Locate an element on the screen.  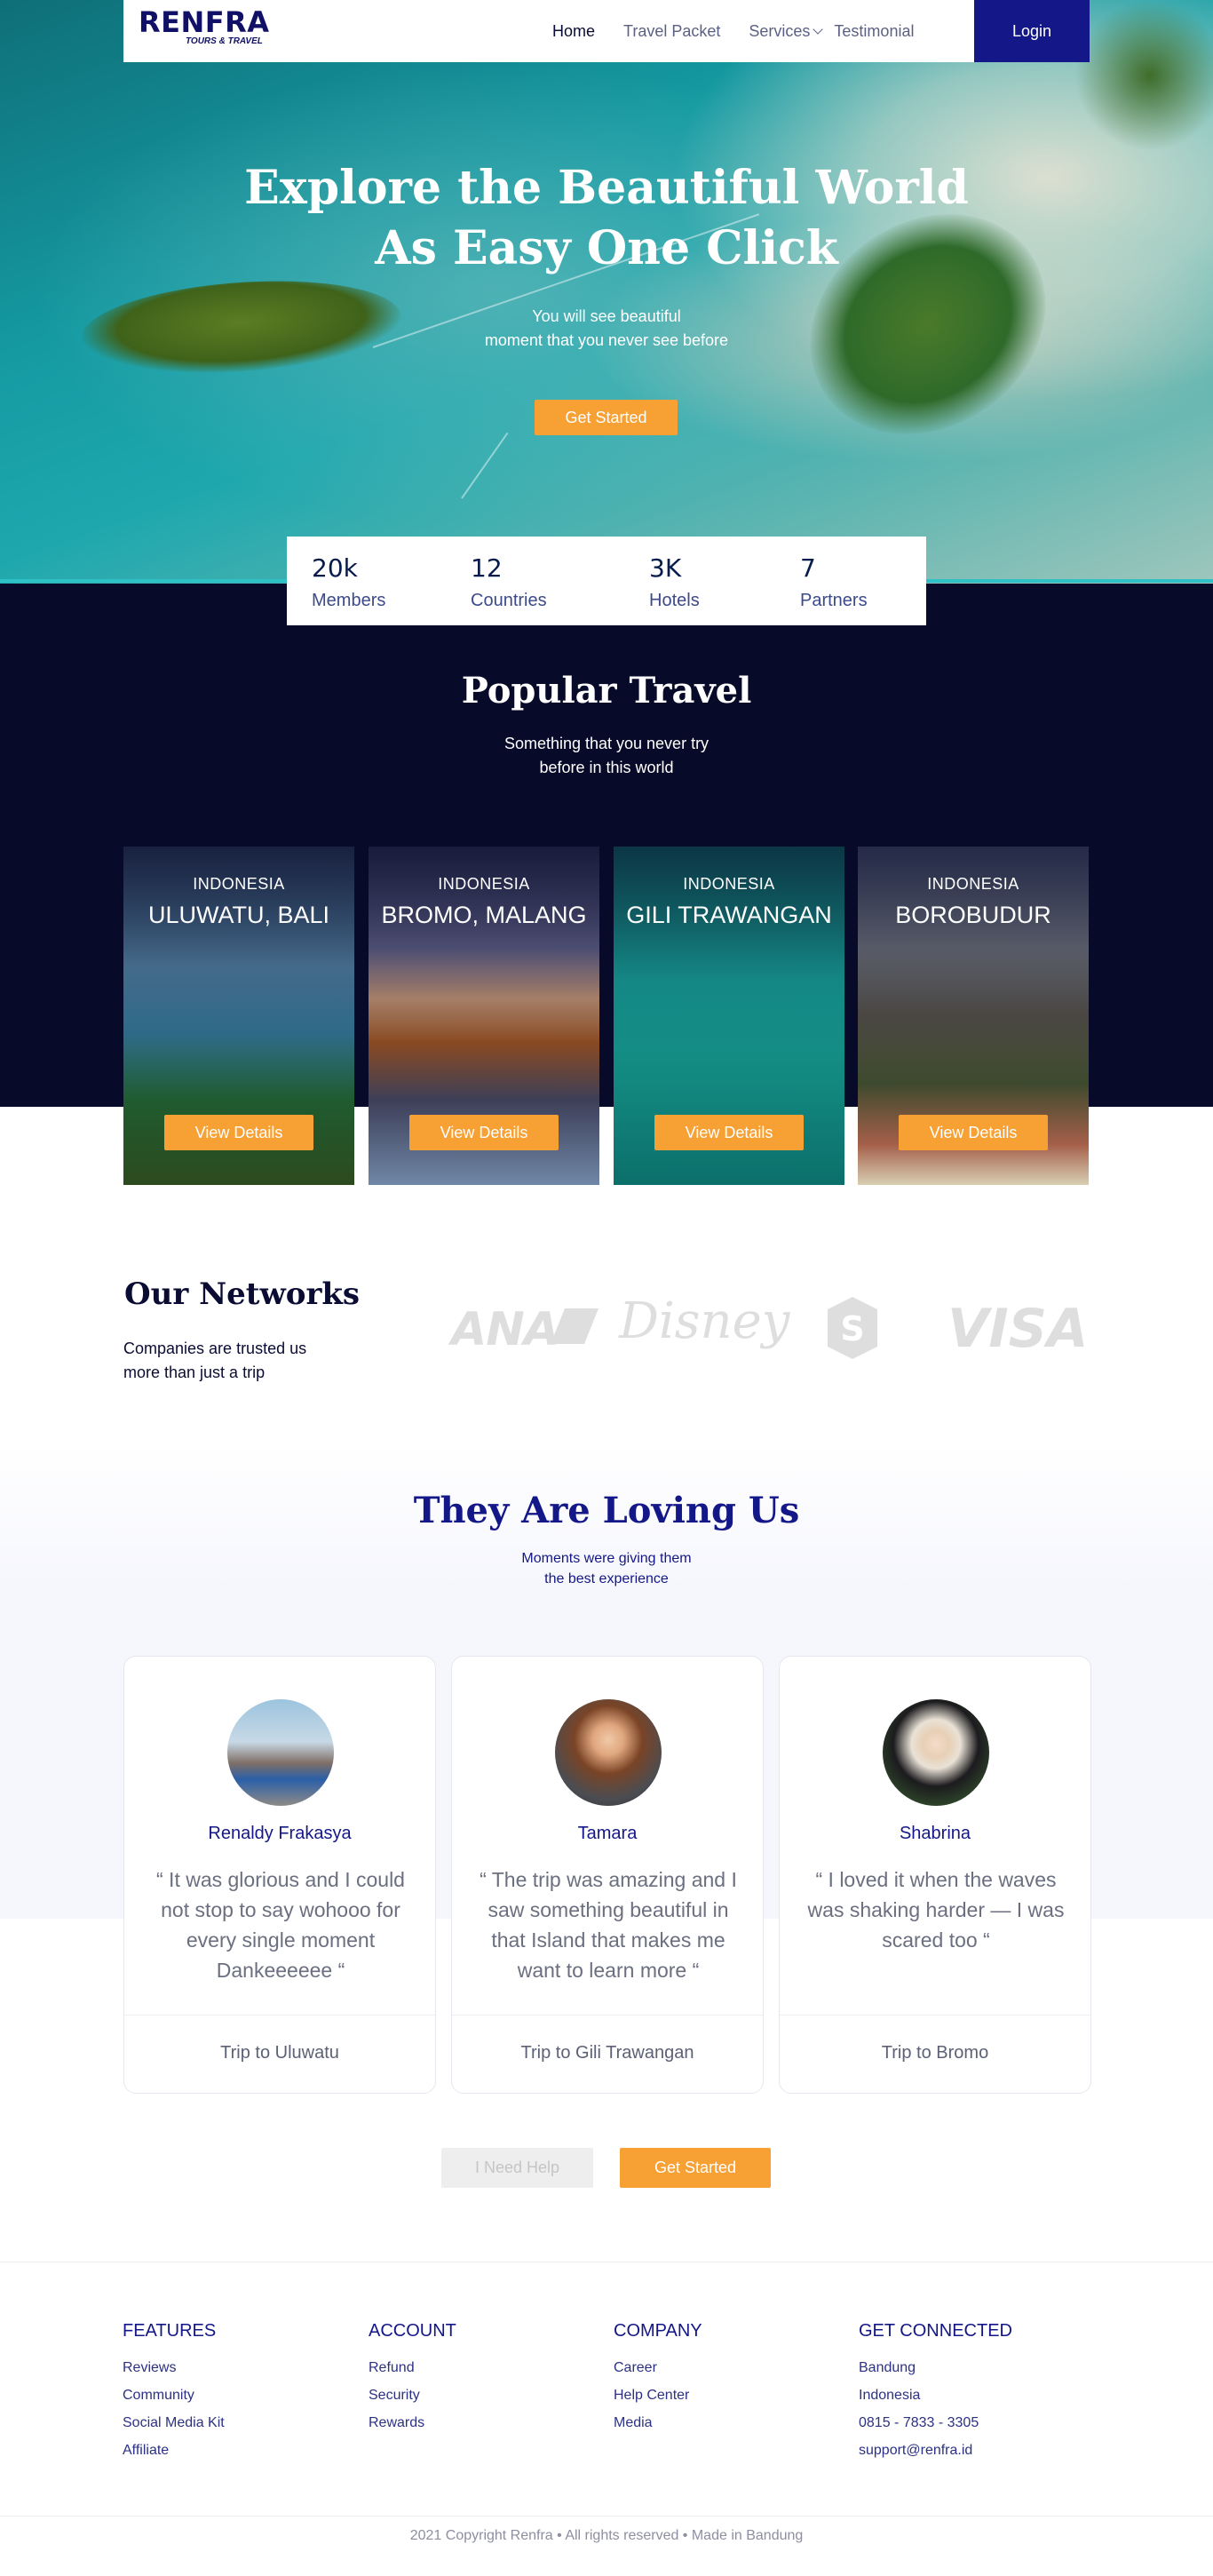
nav-link-services: Services is located at coordinates (786, 31).